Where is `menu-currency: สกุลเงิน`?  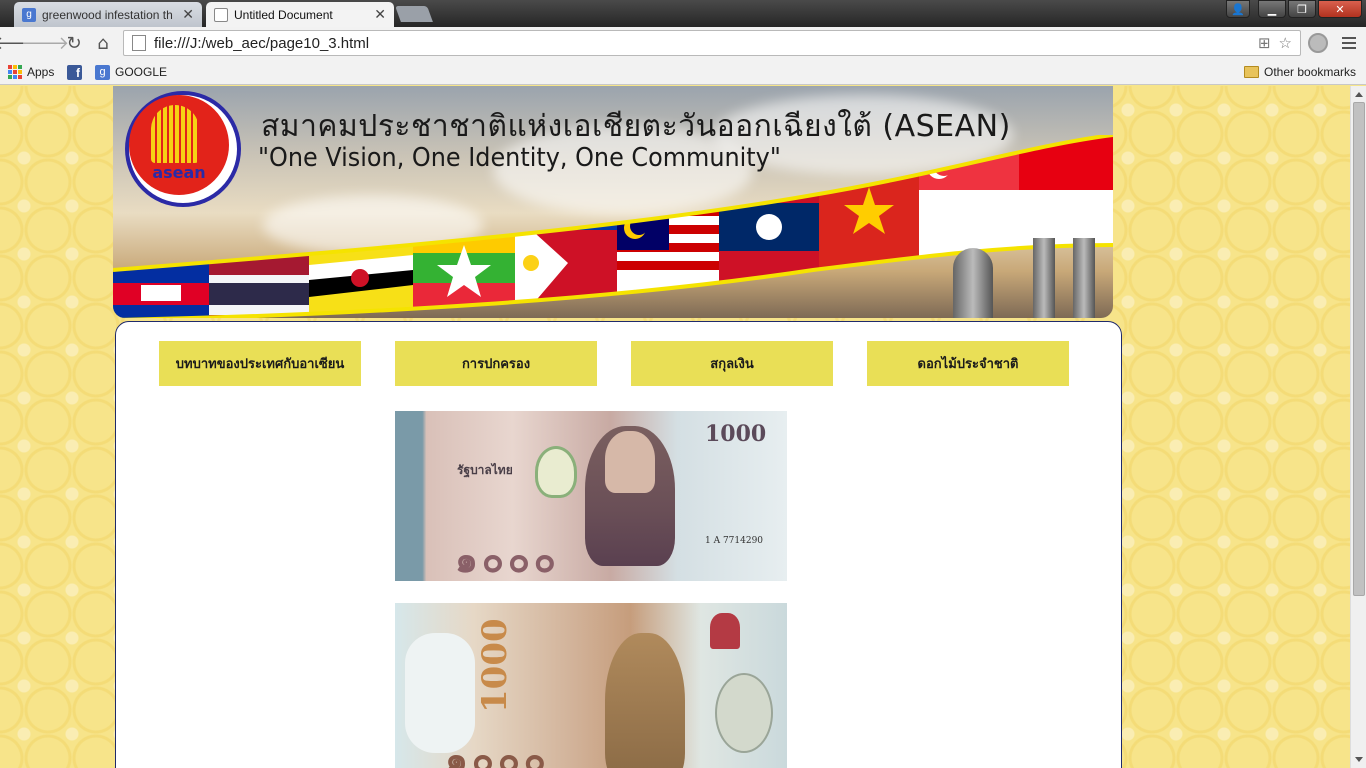
menu-currency: สกุลเงิน is located at coordinates (732, 363).